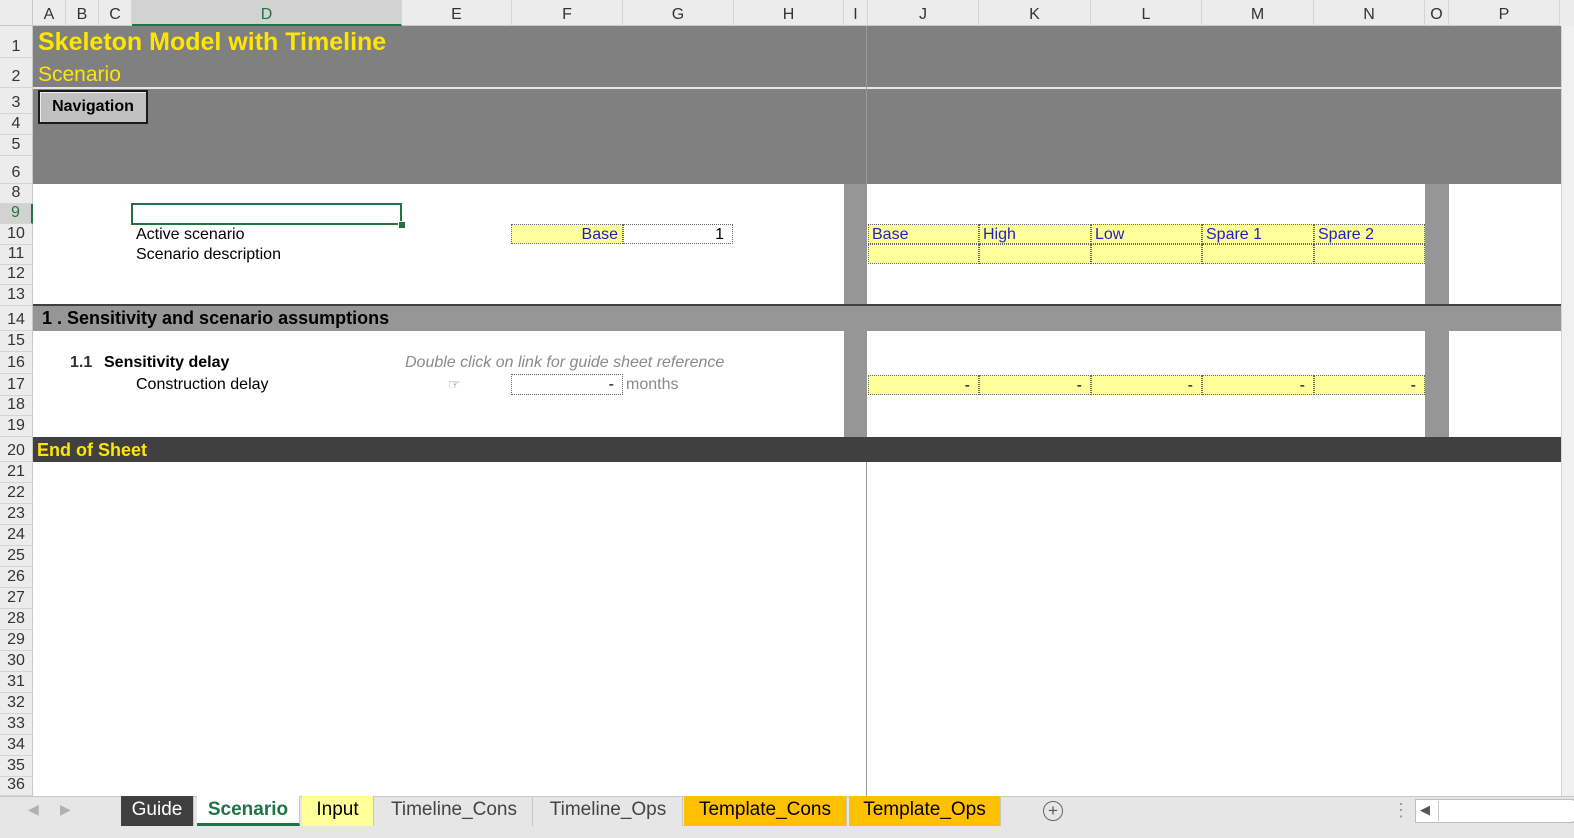 This screenshot has height=838, width=1574. I want to click on row-header-31: 31, so click(16, 682).